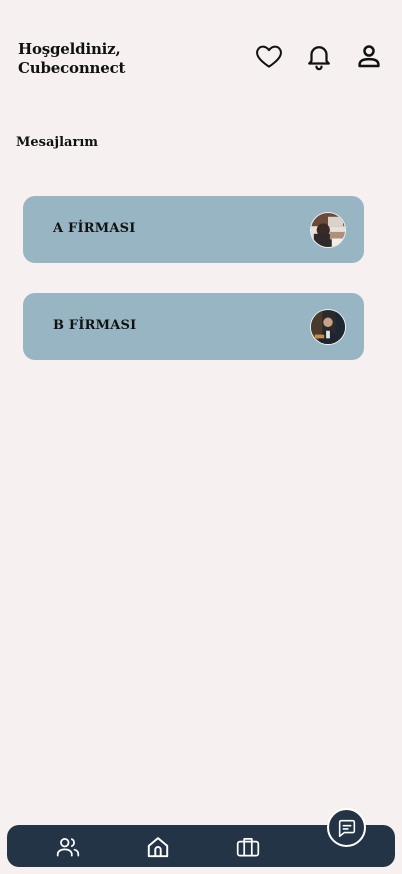 Image resolution: width=402 pixels, height=874 pixels. I want to click on chat-button, so click(346, 827).